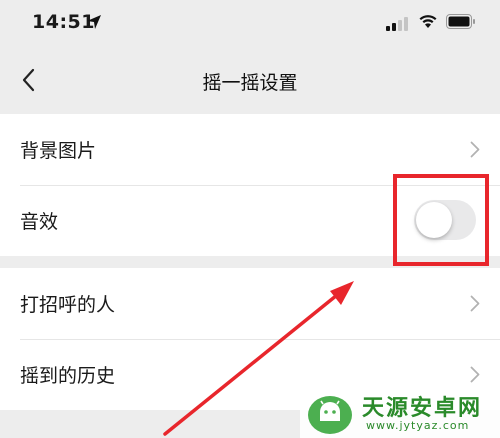 Image resolution: width=500 pixels, height=438 pixels. What do you see at coordinates (68, 376) in the screenshot?
I see `setting-label: 摇到的历史` at bounding box center [68, 376].